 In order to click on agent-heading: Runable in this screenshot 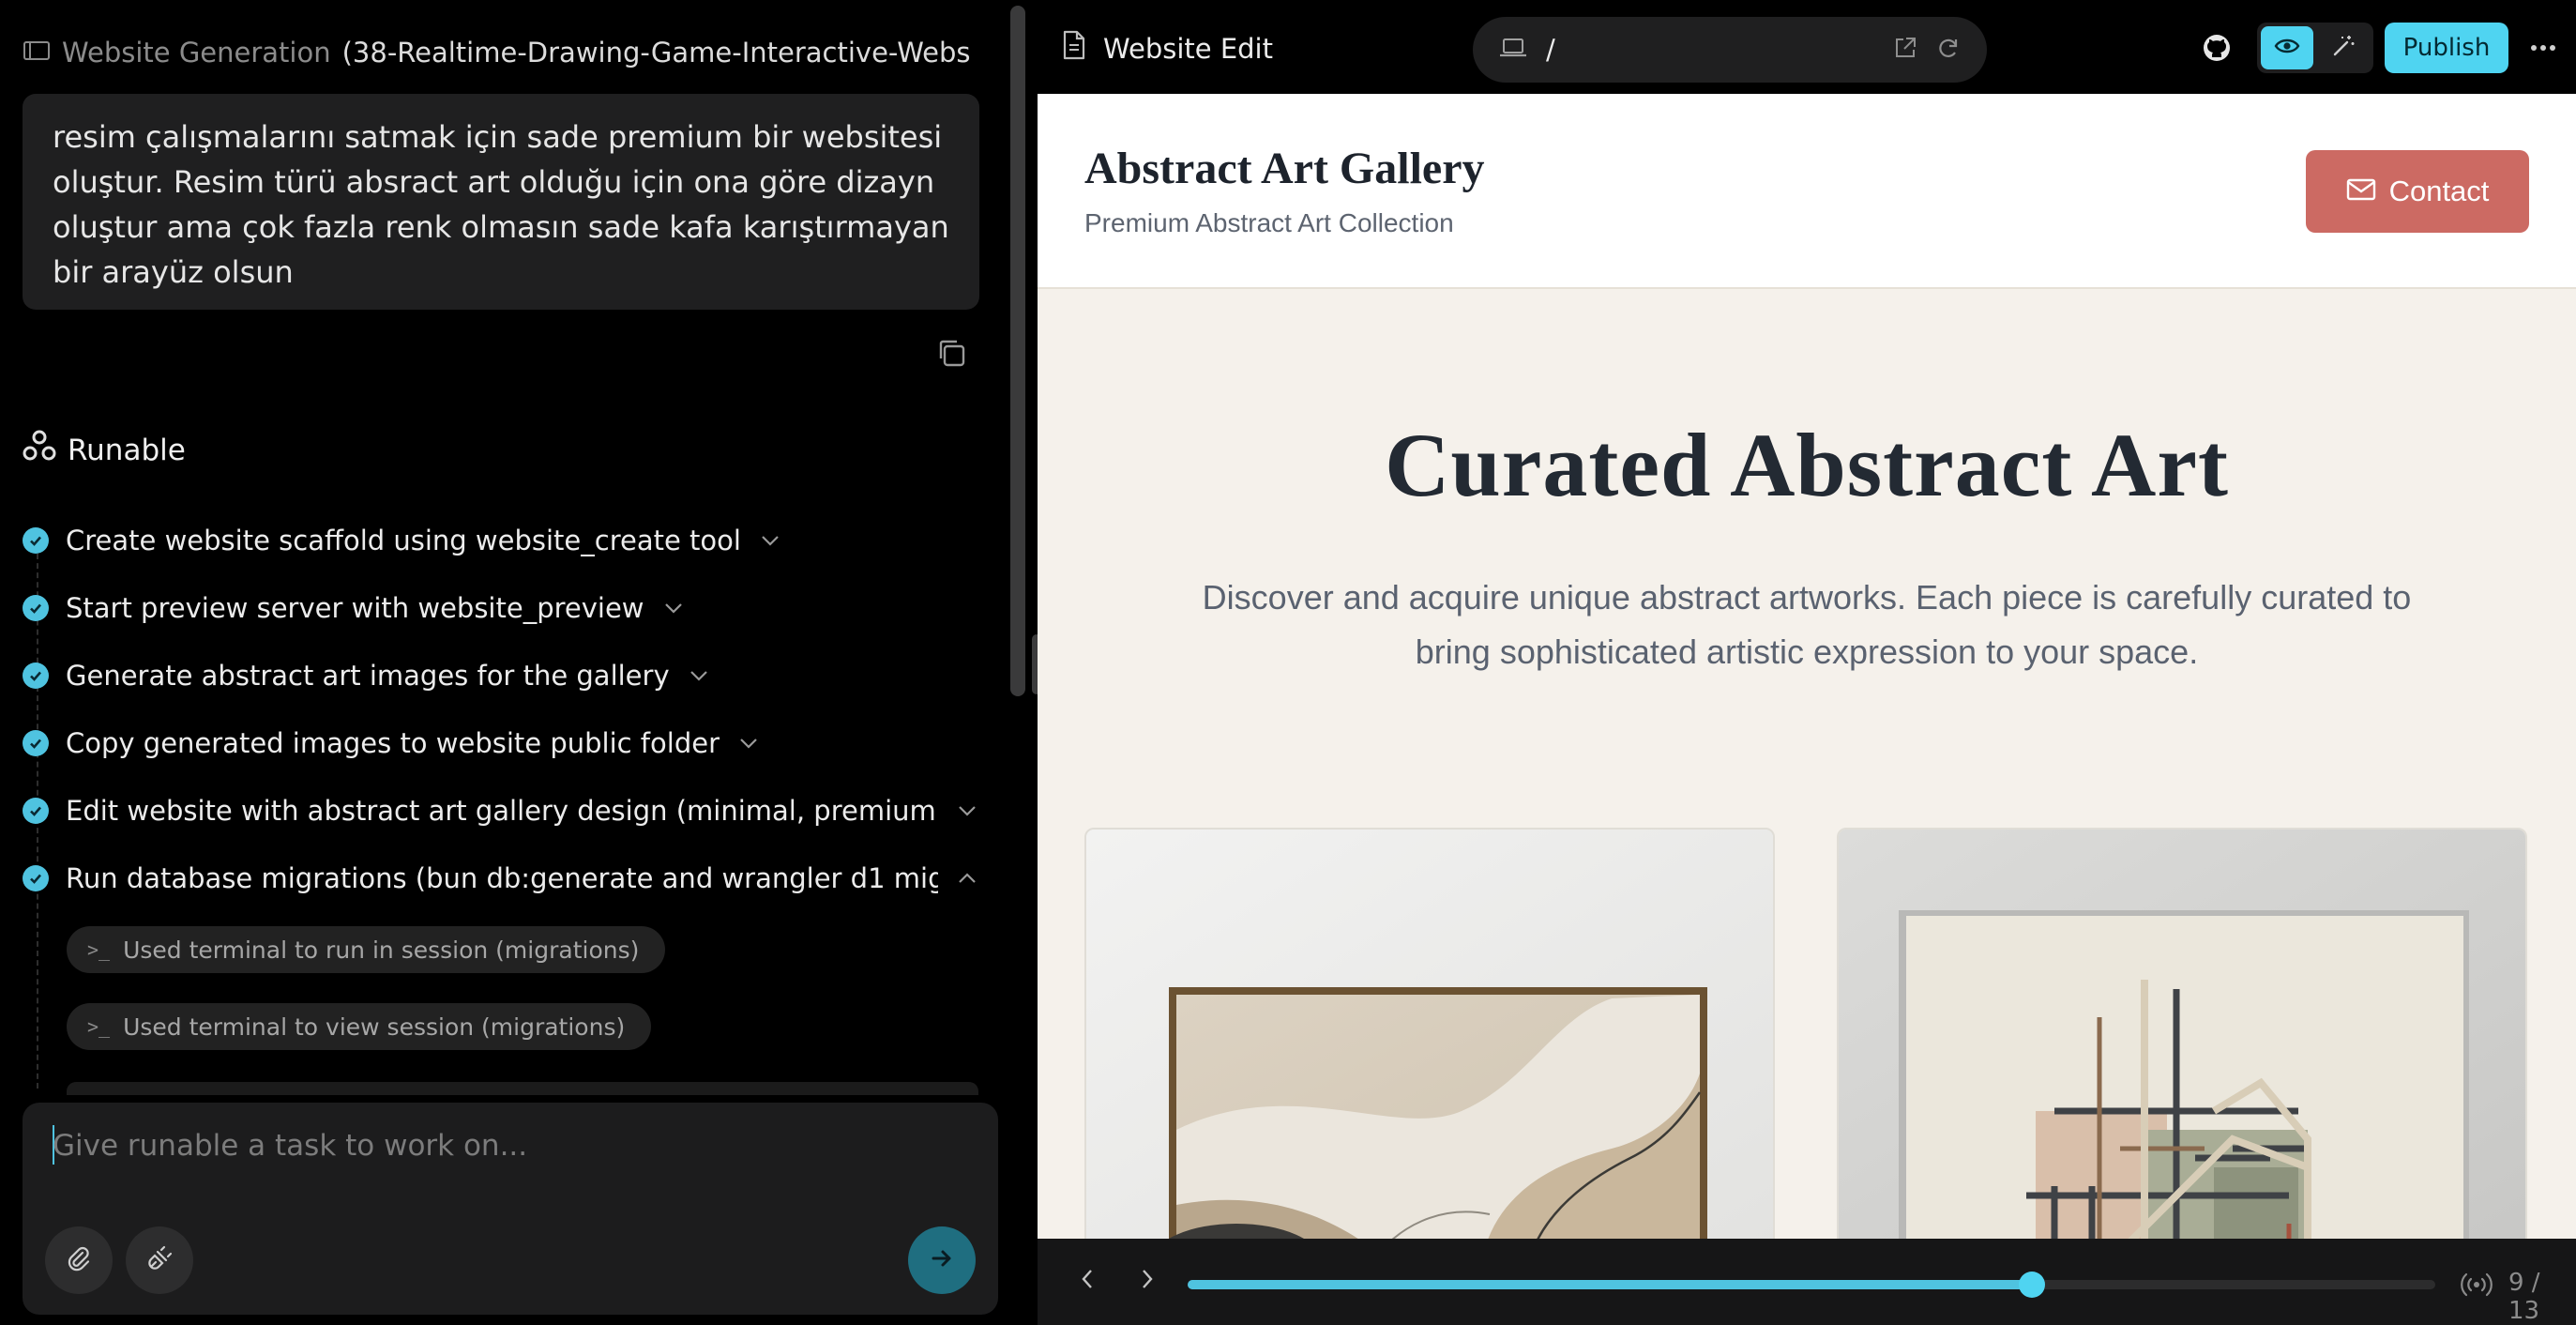, I will do `click(104, 450)`.